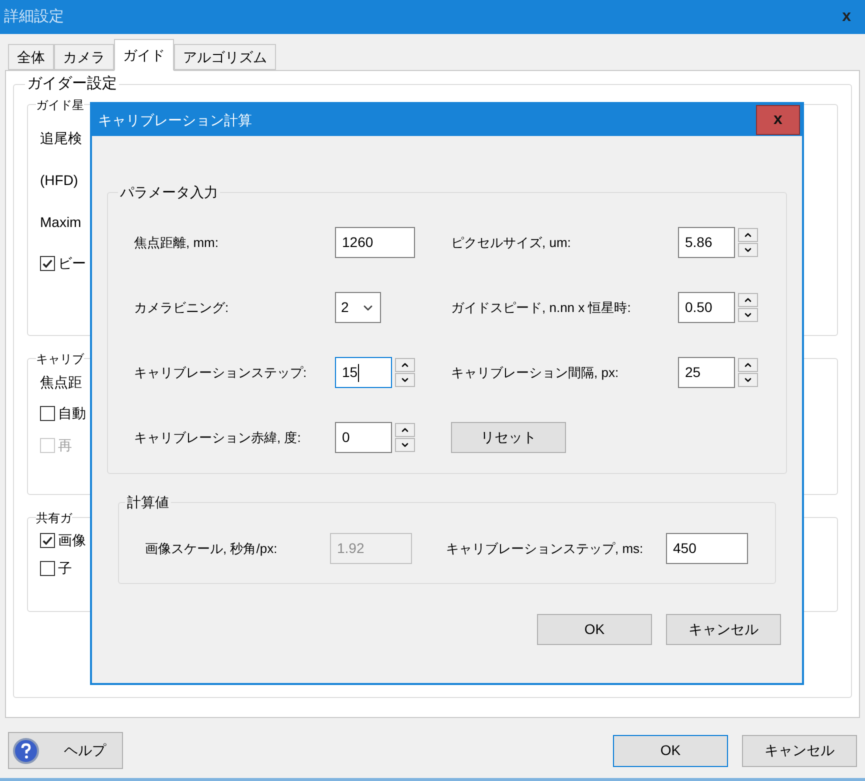  What do you see at coordinates (375, 242) in the screenshot?
I see `text-field: 1260` at bounding box center [375, 242].